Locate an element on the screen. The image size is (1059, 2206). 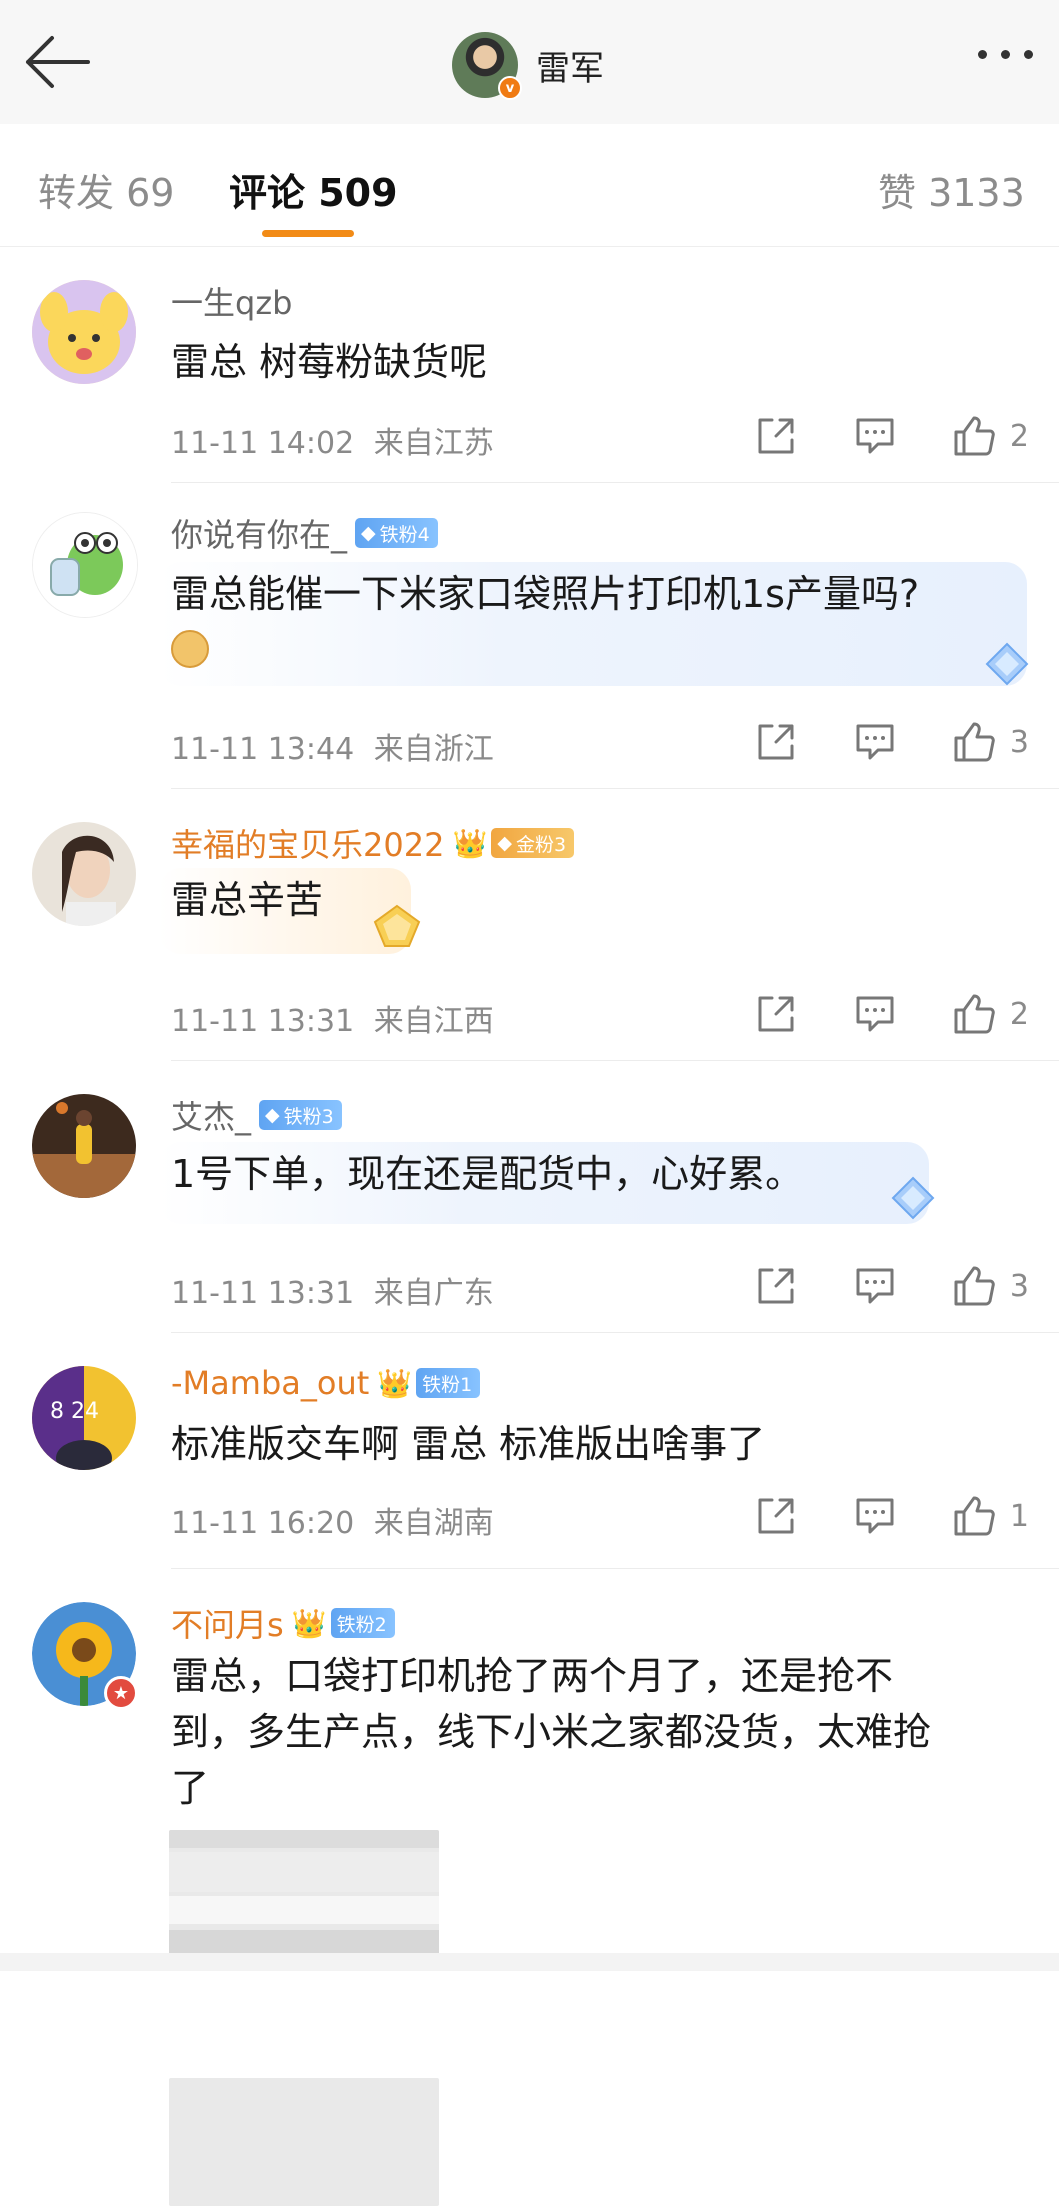
comment-author: 一生qzb is located at coordinates (231, 301).